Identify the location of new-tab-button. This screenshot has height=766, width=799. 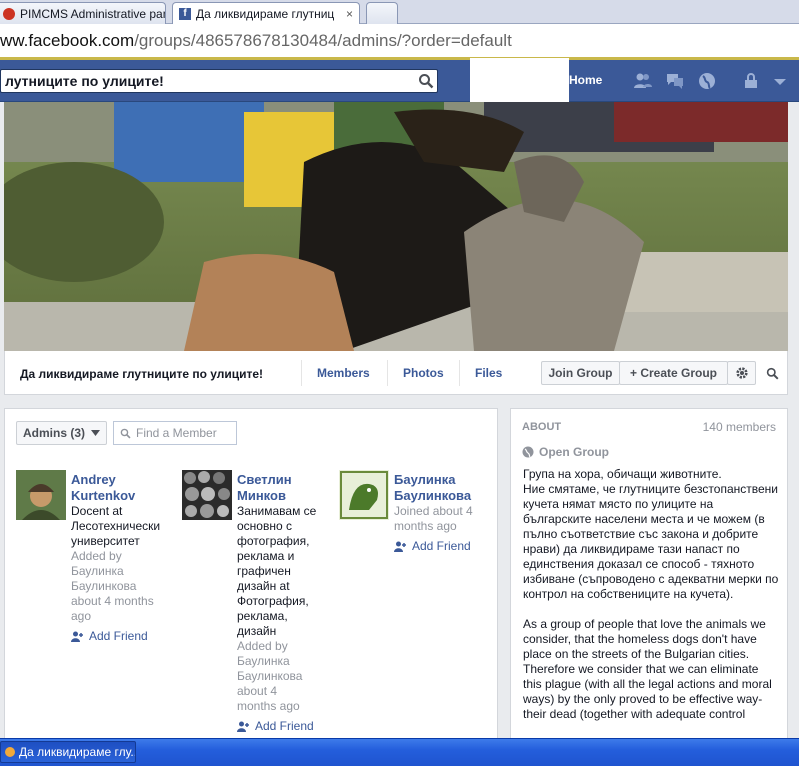
(382, 13).